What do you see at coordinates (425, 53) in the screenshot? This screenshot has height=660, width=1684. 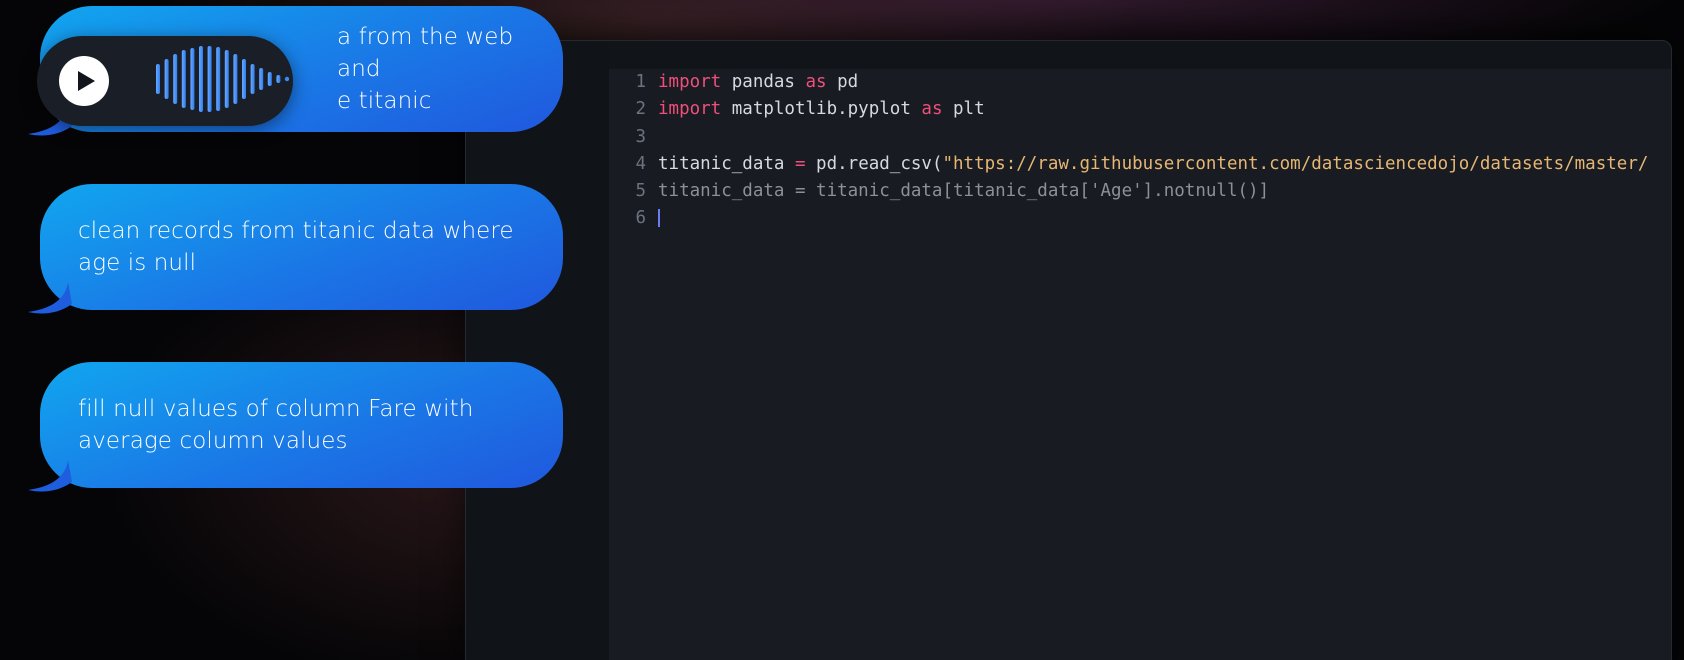 I see `bubble-1-line-1: a from the web and` at bounding box center [425, 53].